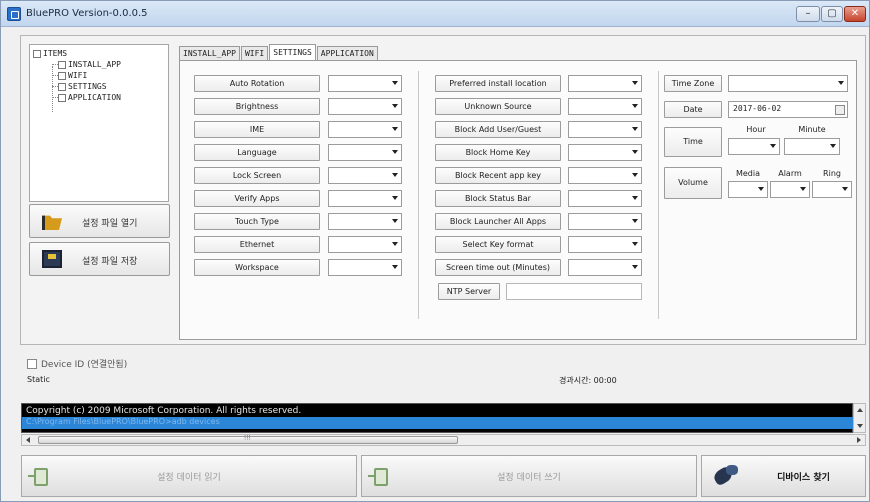 This screenshot has width=870, height=502. Describe the element at coordinates (94, 64) in the screenshot. I see `tree-label: INSTALL_APP` at that location.